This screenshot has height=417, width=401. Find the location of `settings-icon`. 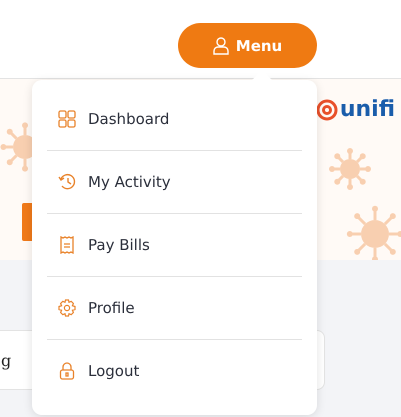

settings-icon is located at coordinates (67, 308).